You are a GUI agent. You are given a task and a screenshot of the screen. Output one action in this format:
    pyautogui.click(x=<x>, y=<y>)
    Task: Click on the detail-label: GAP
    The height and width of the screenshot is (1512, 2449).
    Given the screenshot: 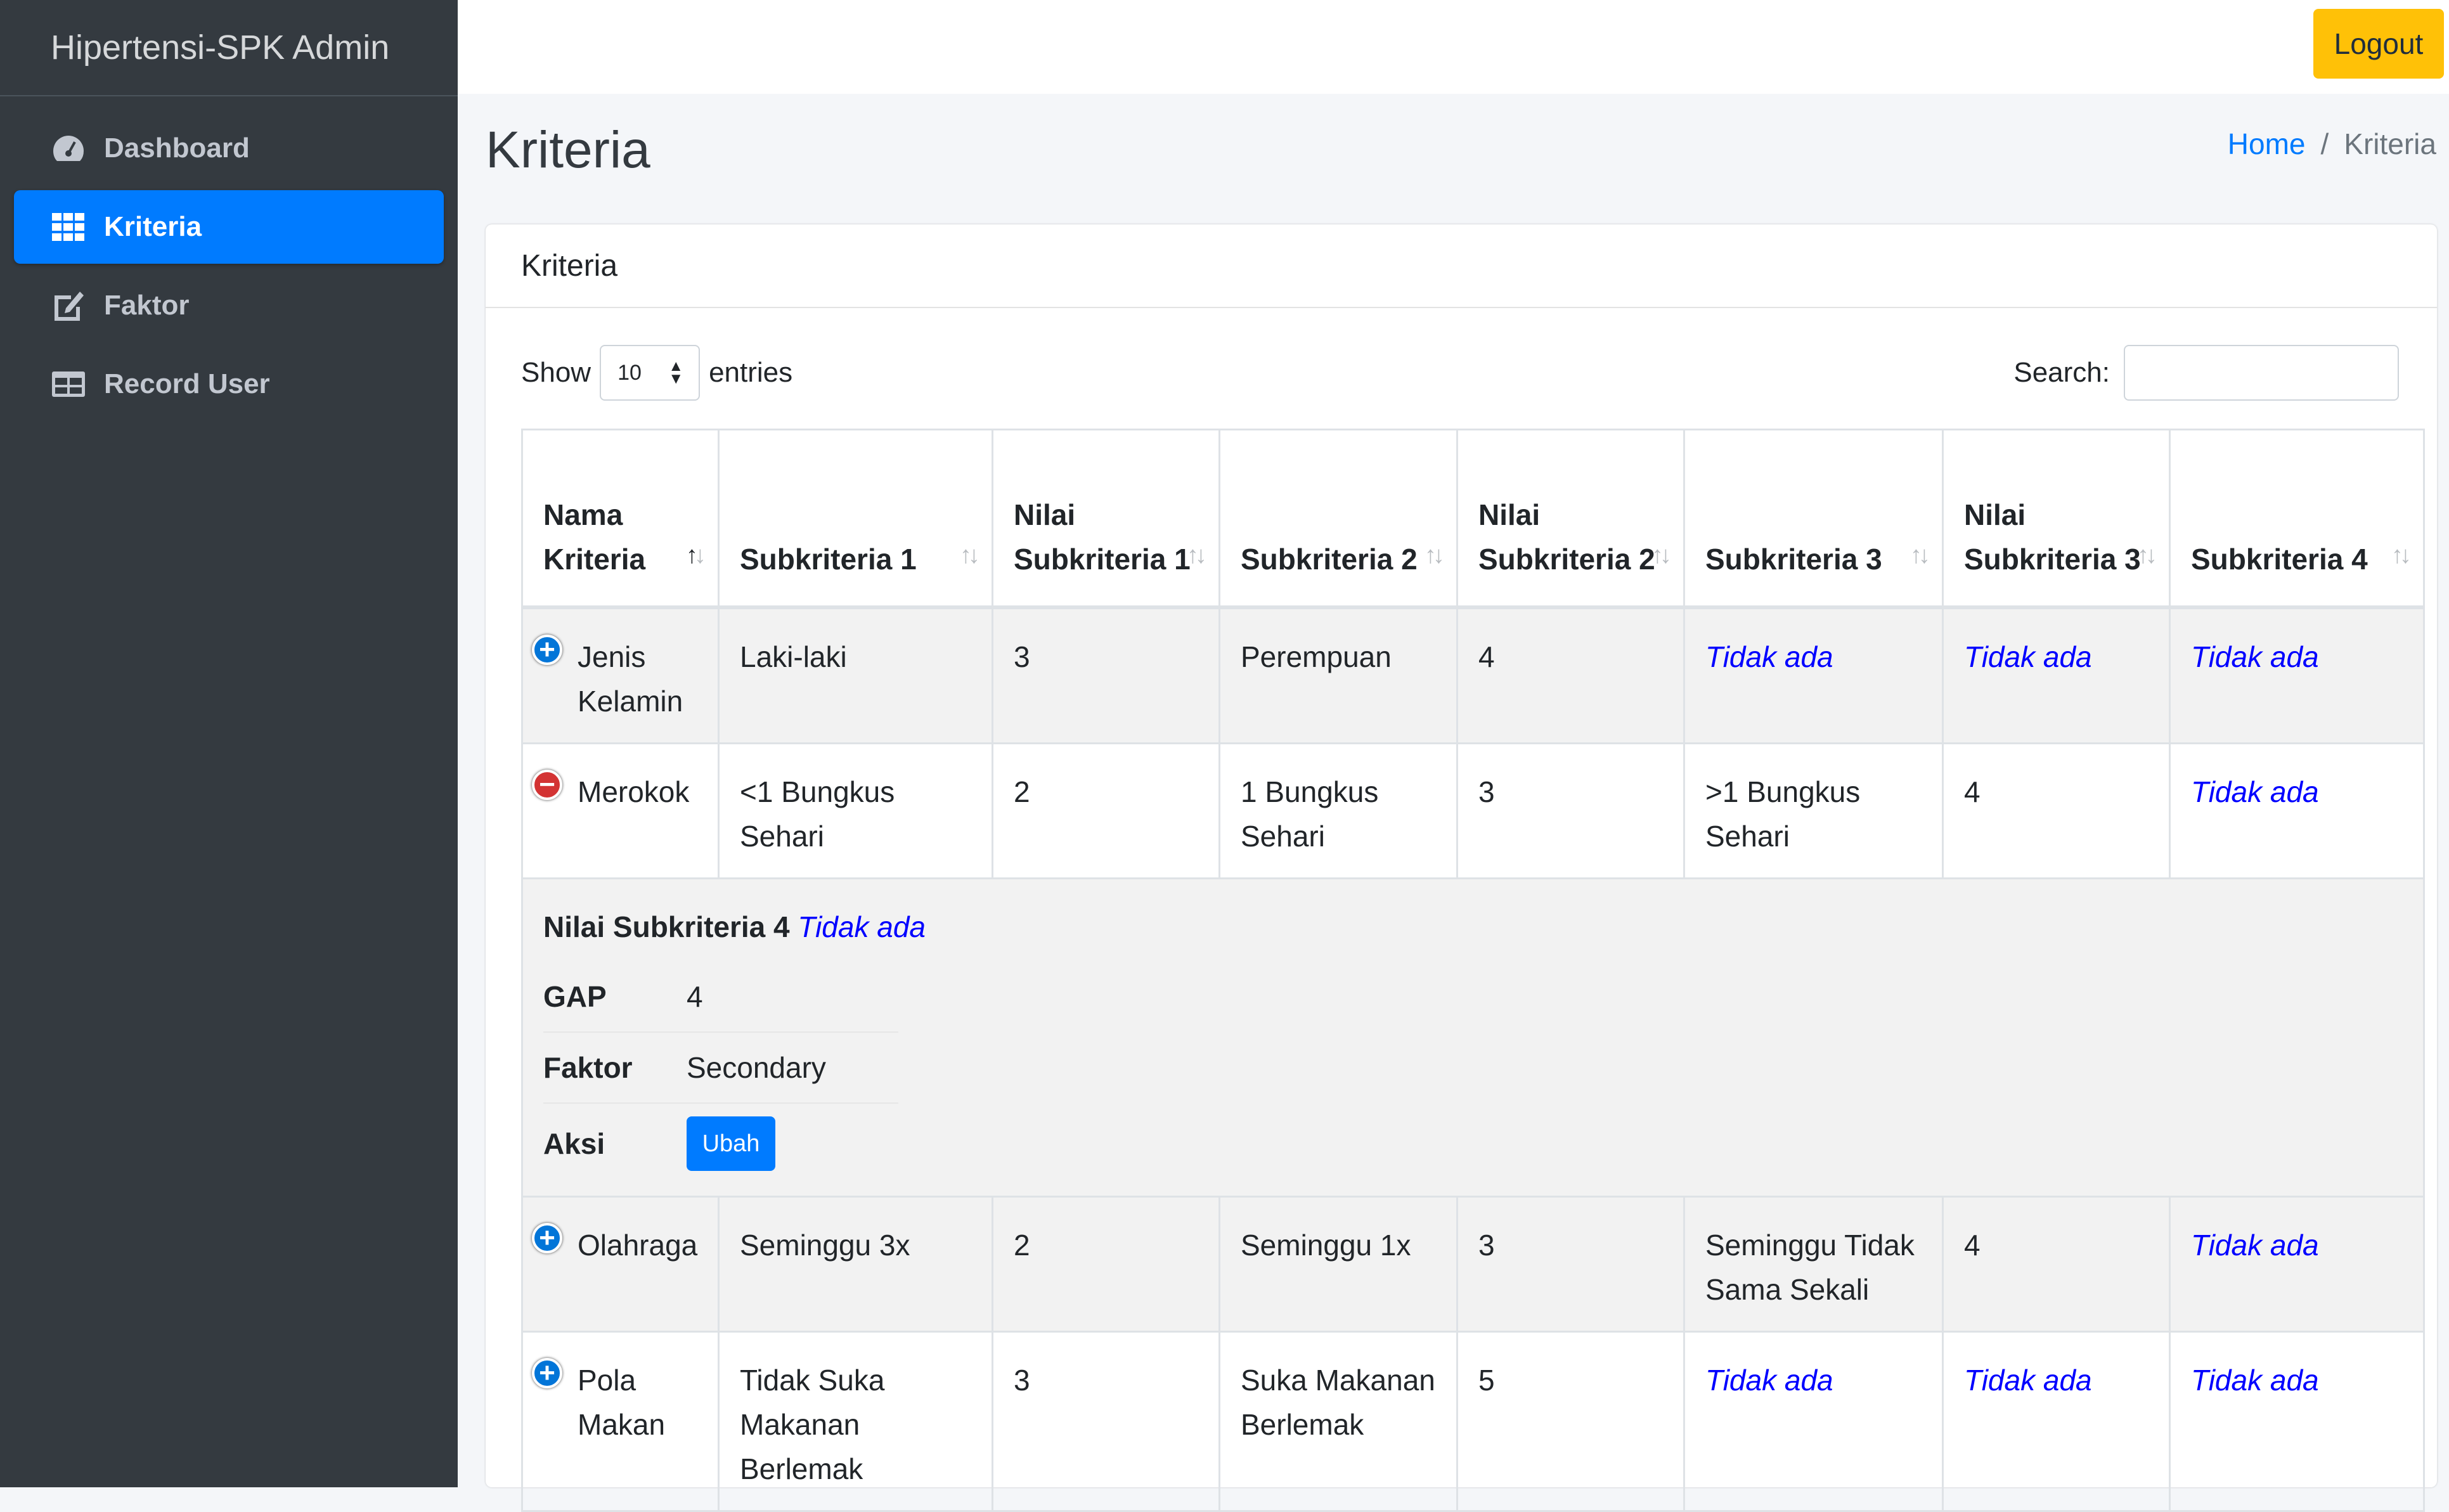 What is the action you would take?
    pyautogui.click(x=575, y=996)
    